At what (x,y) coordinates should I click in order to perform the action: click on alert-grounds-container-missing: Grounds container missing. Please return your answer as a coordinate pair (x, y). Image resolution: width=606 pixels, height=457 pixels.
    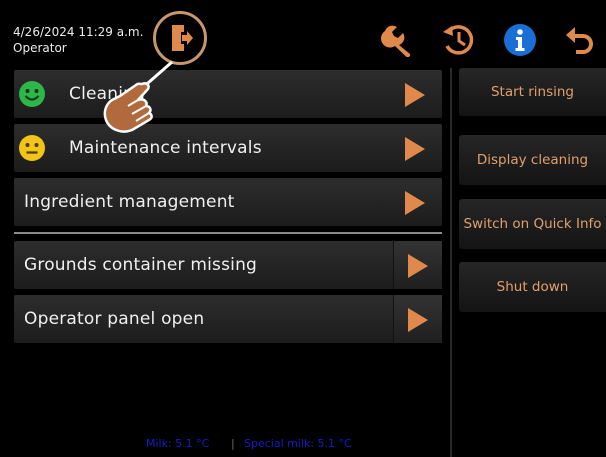
    Looking at the image, I should click on (228, 265).